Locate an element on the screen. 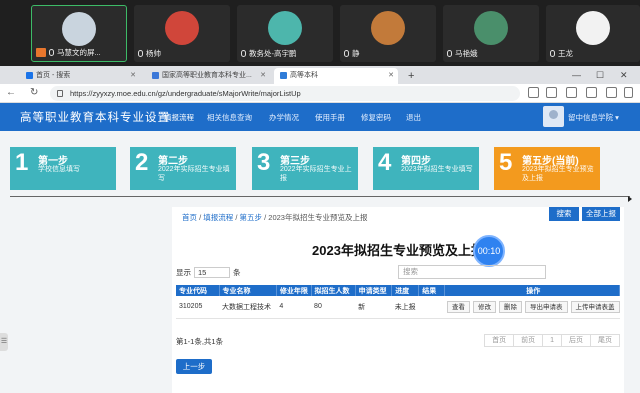  participant-tile: 静 is located at coordinates (388, 33).